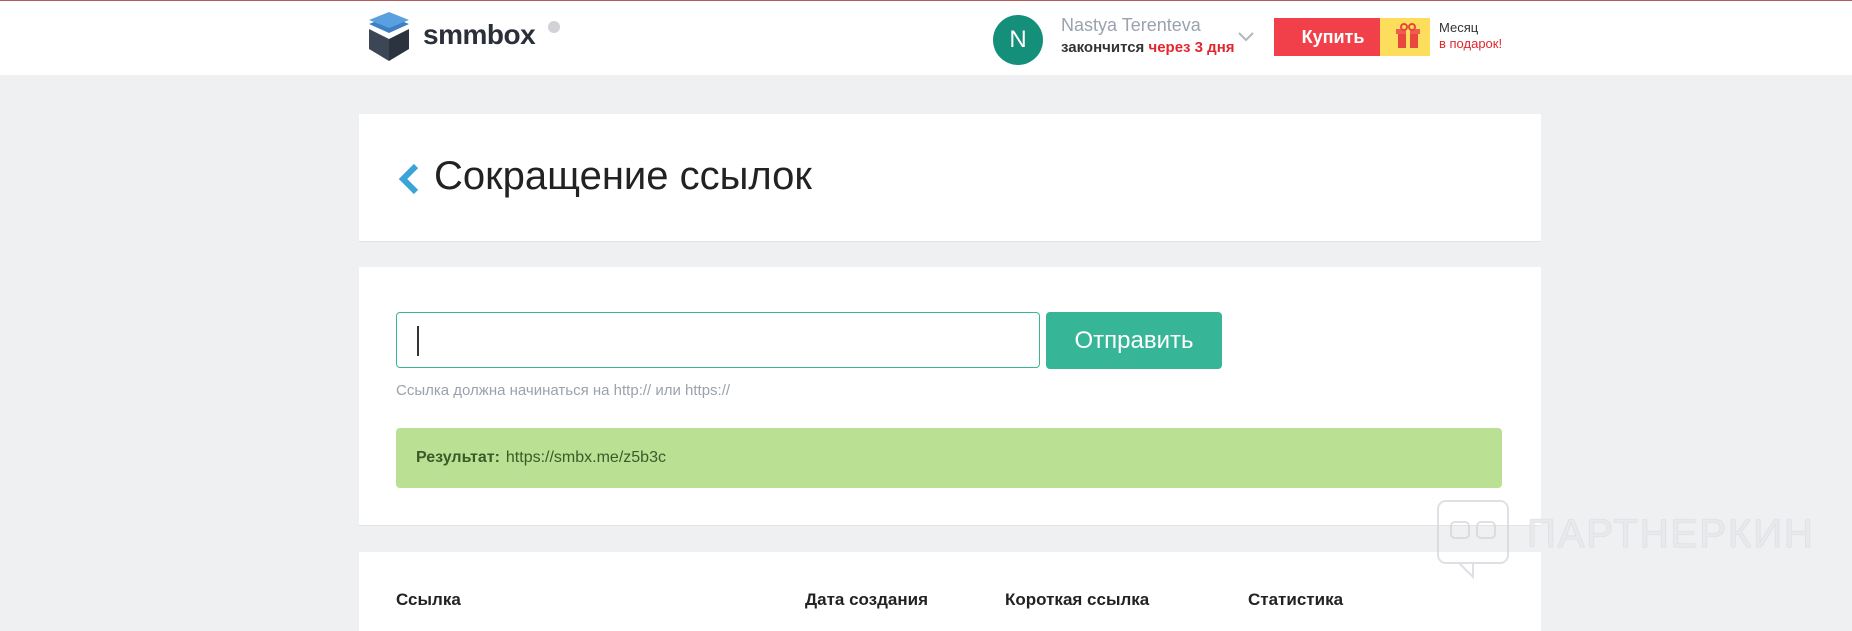  I want to click on gift-line-1: Месяц, so click(1459, 27).